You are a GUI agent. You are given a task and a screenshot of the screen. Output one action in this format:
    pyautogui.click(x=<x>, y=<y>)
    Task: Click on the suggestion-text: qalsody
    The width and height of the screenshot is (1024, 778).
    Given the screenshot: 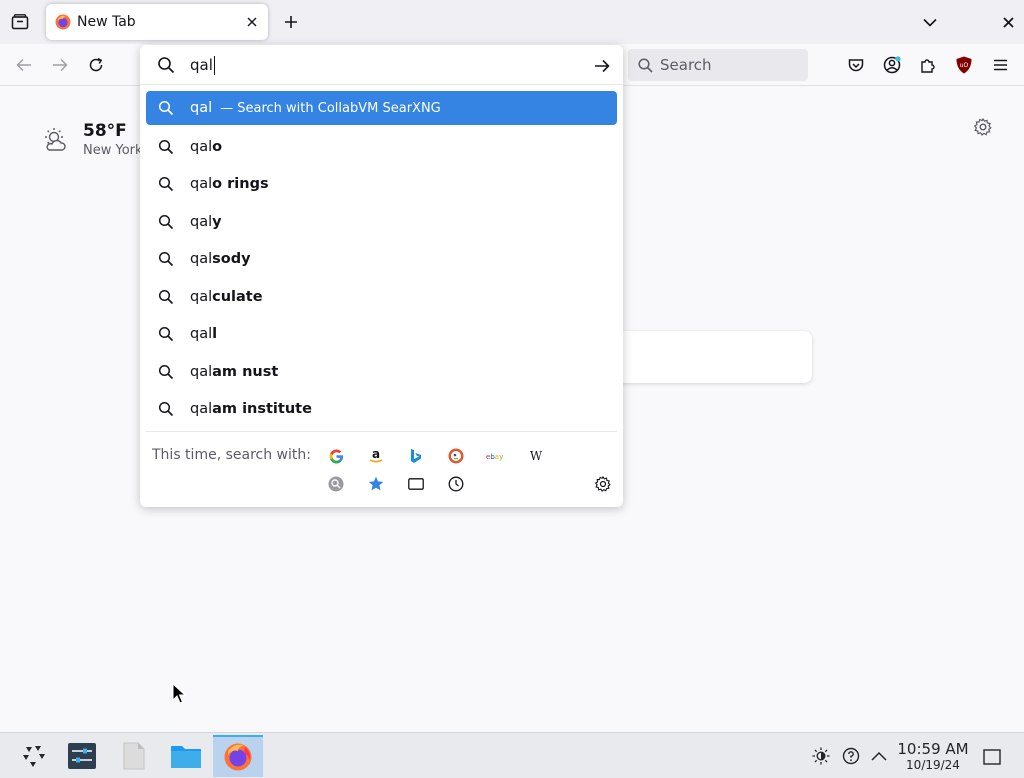 What is the action you would take?
    pyautogui.click(x=220, y=259)
    